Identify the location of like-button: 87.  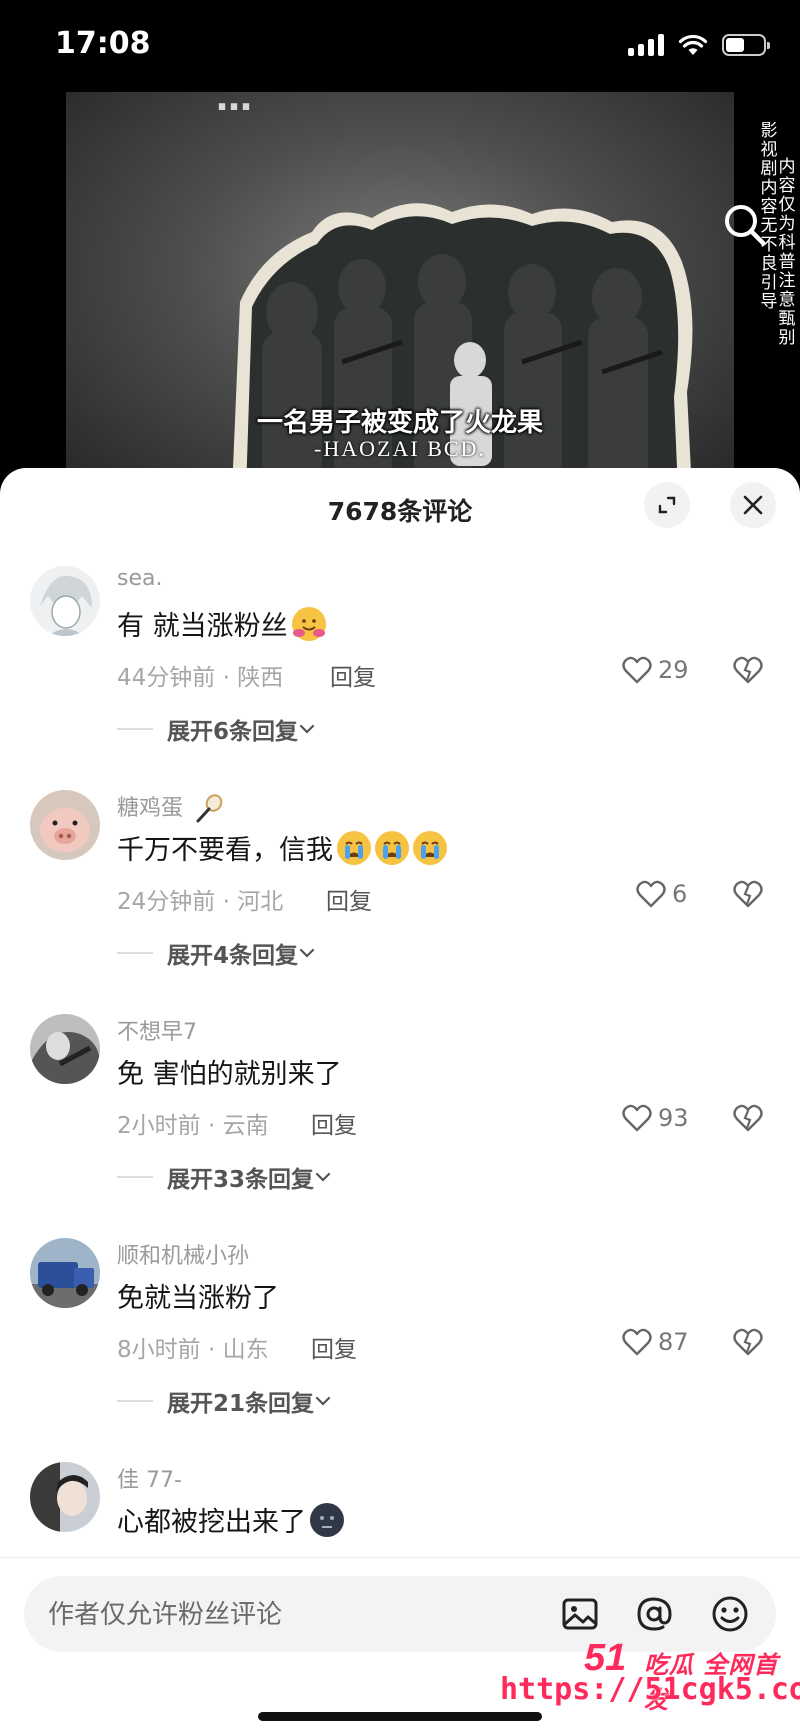
(655, 1342).